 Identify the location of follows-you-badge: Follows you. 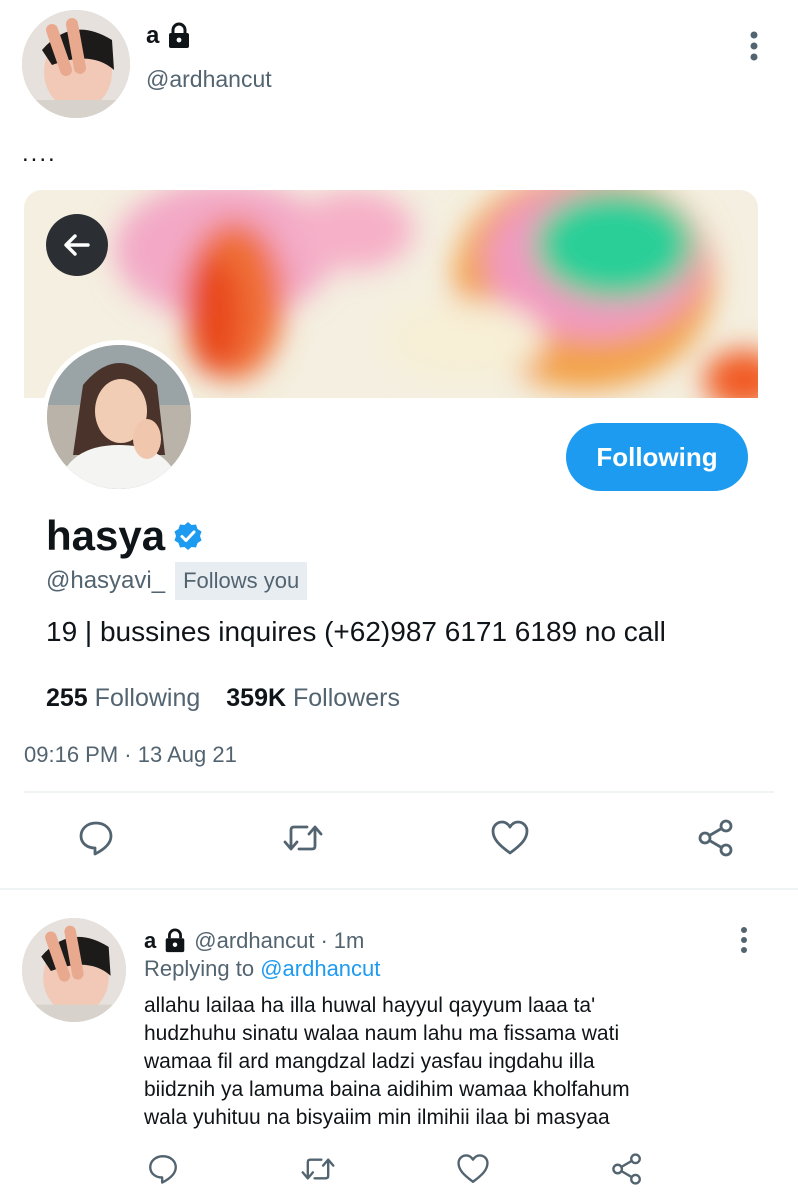
(241, 581).